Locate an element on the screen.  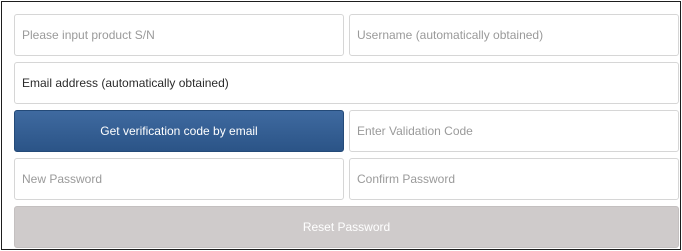
username-input: Username (automatically obtained) is located at coordinates (514, 35).